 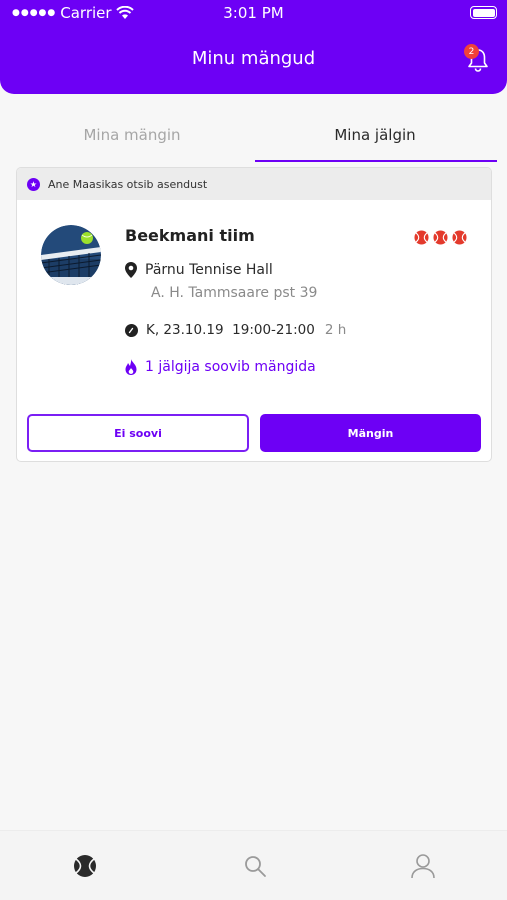 What do you see at coordinates (132, 135) in the screenshot?
I see `tab-mina-mangin: Mina mängin` at bounding box center [132, 135].